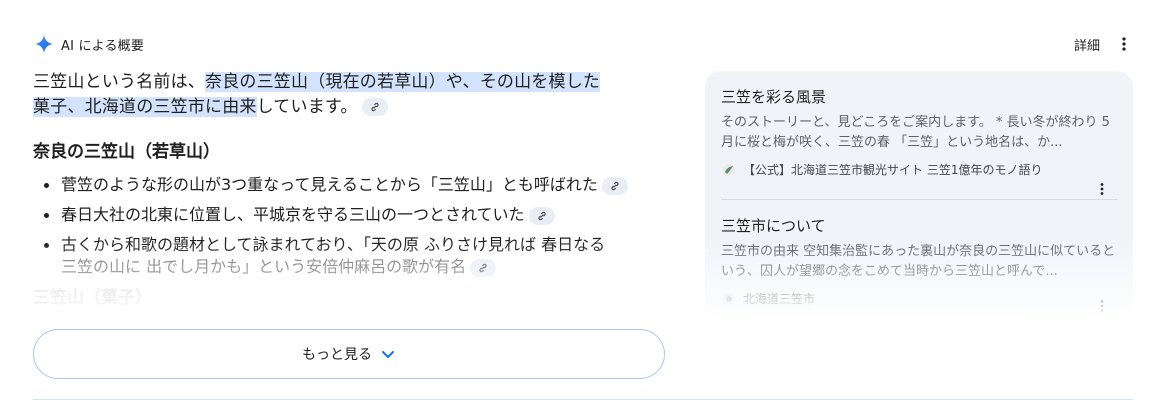 This screenshot has width=1152, height=407. What do you see at coordinates (333, 244) in the screenshot?
I see `bullet-text: 古くから和歌の題材として詠まれており、「天の原 ふりさけ見れば 春日なる` at bounding box center [333, 244].